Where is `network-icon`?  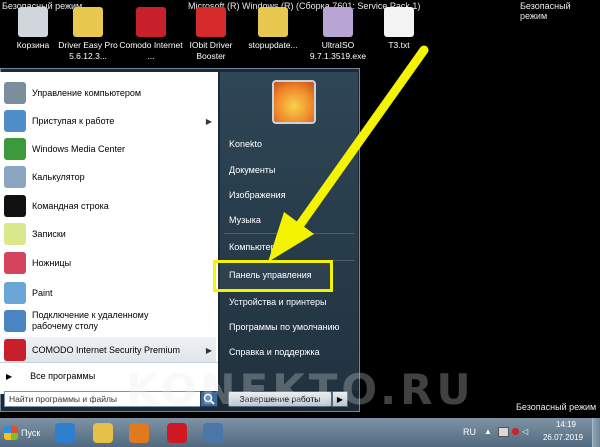
network-icon is located at coordinates (503, 432).